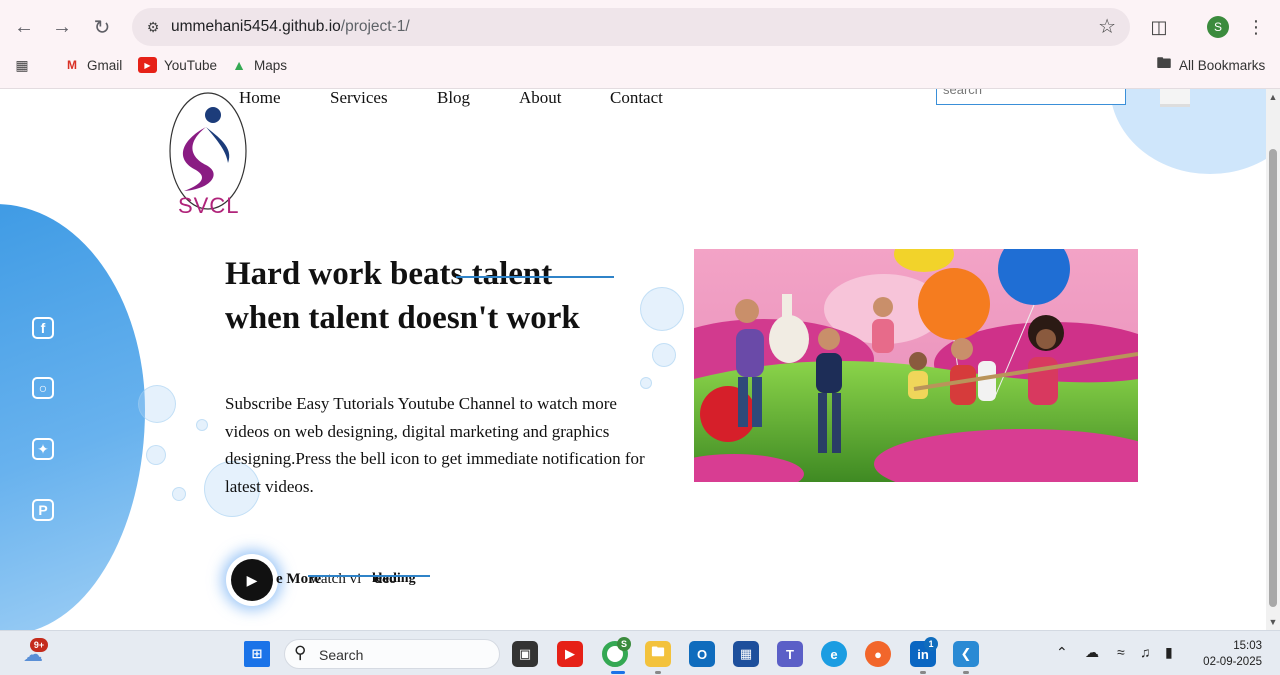  Describe the element at coordinates (22, 65) in the screenshot. I see `apps-icon: ▦` at that location.